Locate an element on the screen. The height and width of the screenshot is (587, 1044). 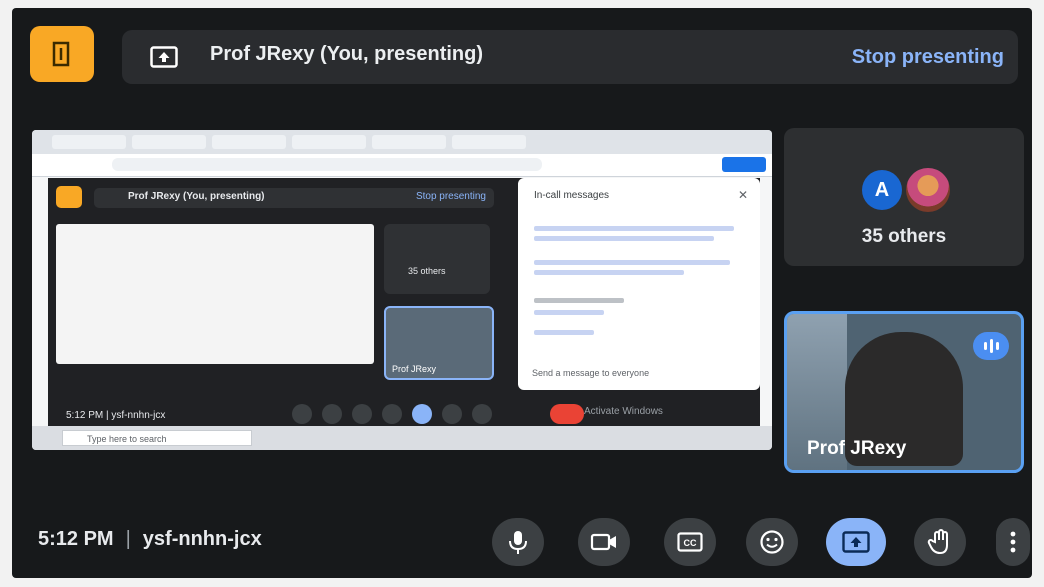
inner-others-tile: 35 others is located at coordinates (437, 259).